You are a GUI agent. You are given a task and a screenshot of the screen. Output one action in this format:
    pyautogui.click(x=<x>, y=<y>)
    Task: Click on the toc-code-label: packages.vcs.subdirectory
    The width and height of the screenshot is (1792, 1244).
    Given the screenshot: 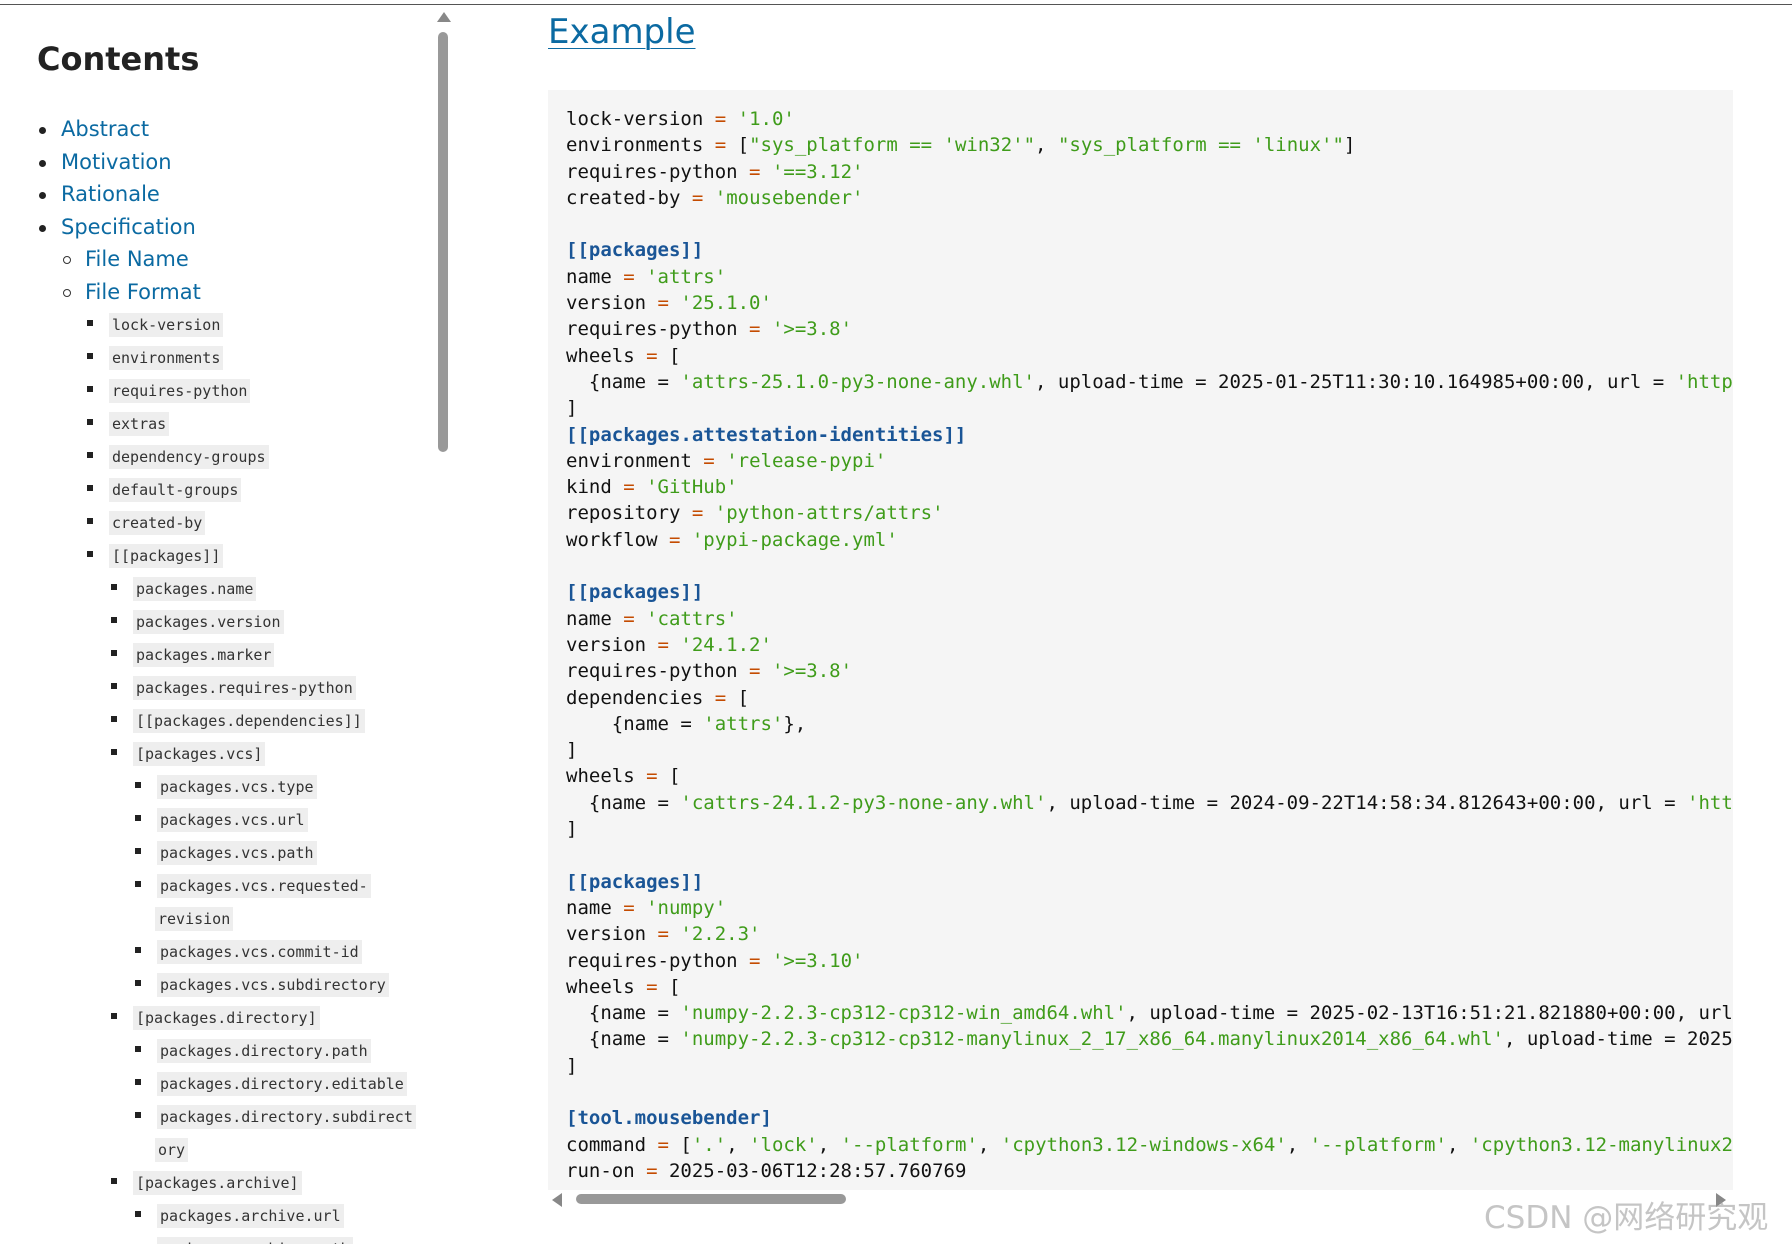 What is the action you would take?
    pyautogui.click(x=273, y=985)
    